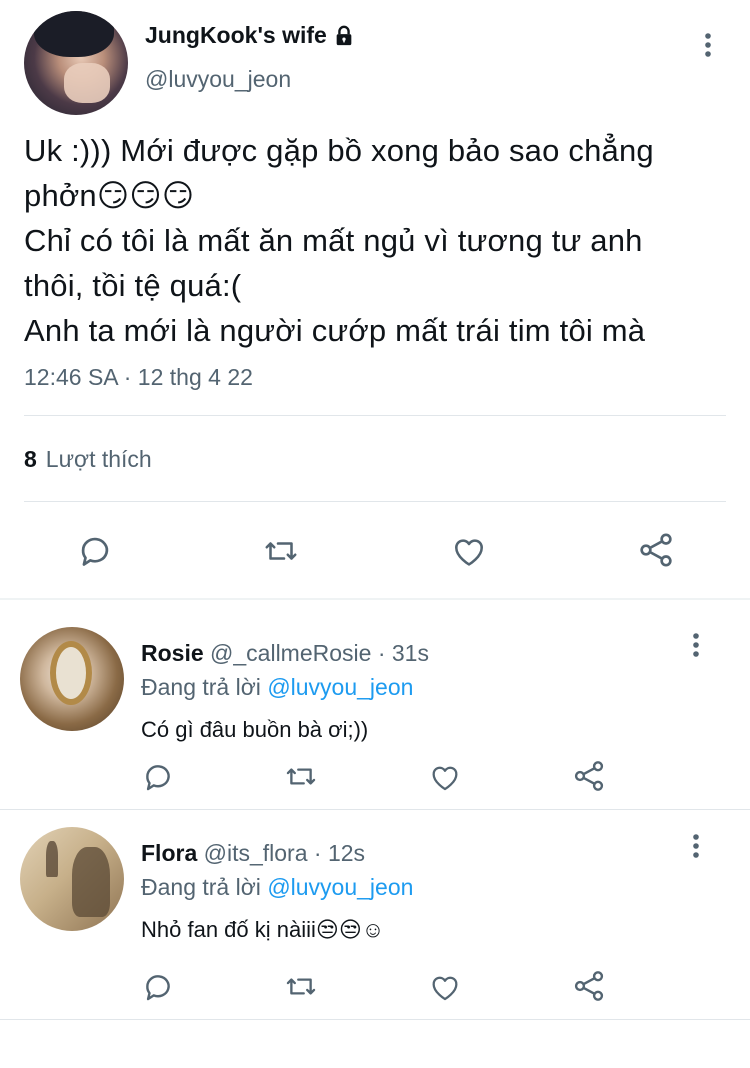 This screenshot has width=750, height=1068. Describe the element at coordinates (403, 653) in the screenshot. I see `reply-time: · 31s` at that location.